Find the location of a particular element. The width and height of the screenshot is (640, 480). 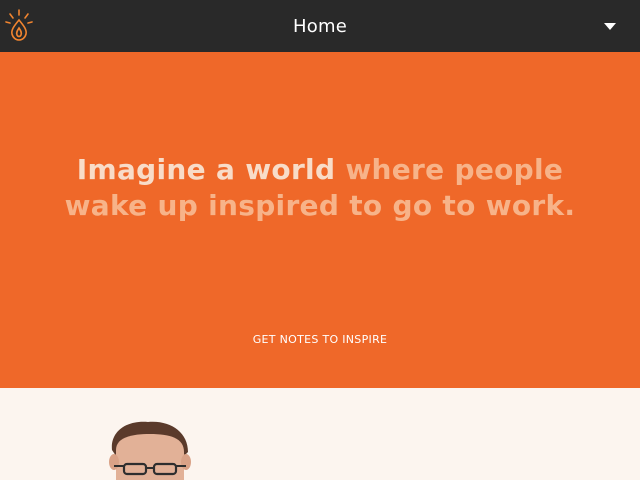

page-title: Home is located at coordinates (320, 26).